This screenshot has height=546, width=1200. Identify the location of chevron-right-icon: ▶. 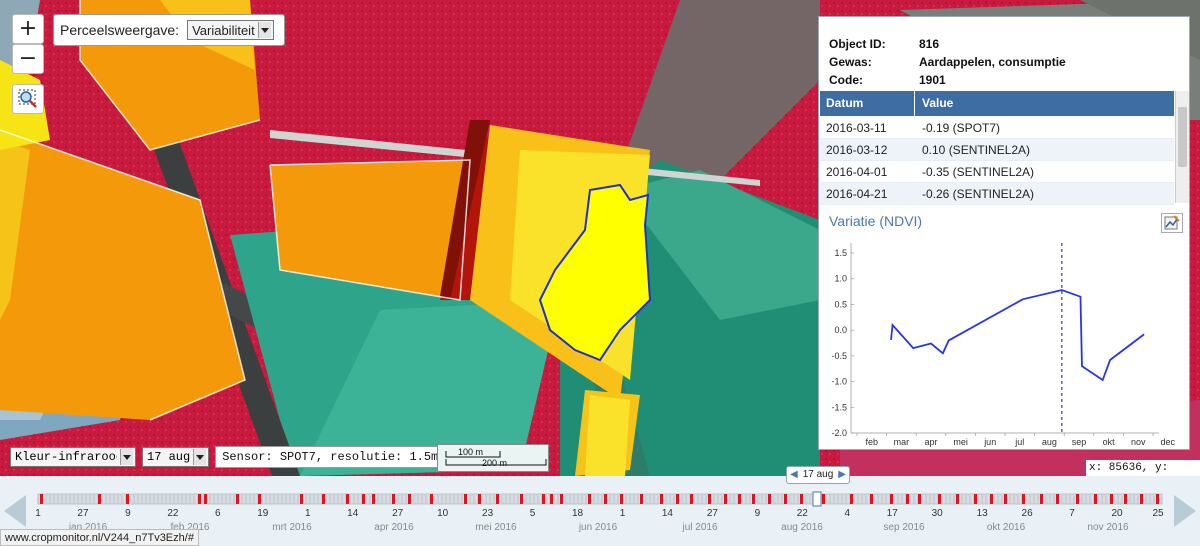
(842, 475).